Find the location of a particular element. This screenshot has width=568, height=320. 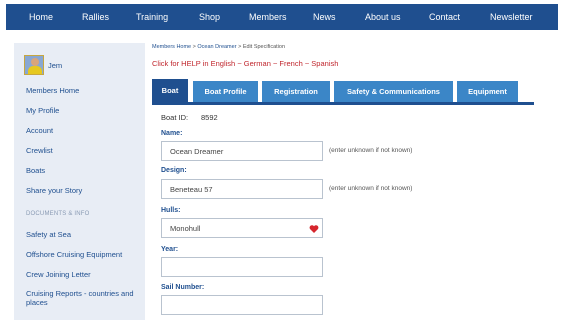

heart-icon is located at coordinates (314, 229).